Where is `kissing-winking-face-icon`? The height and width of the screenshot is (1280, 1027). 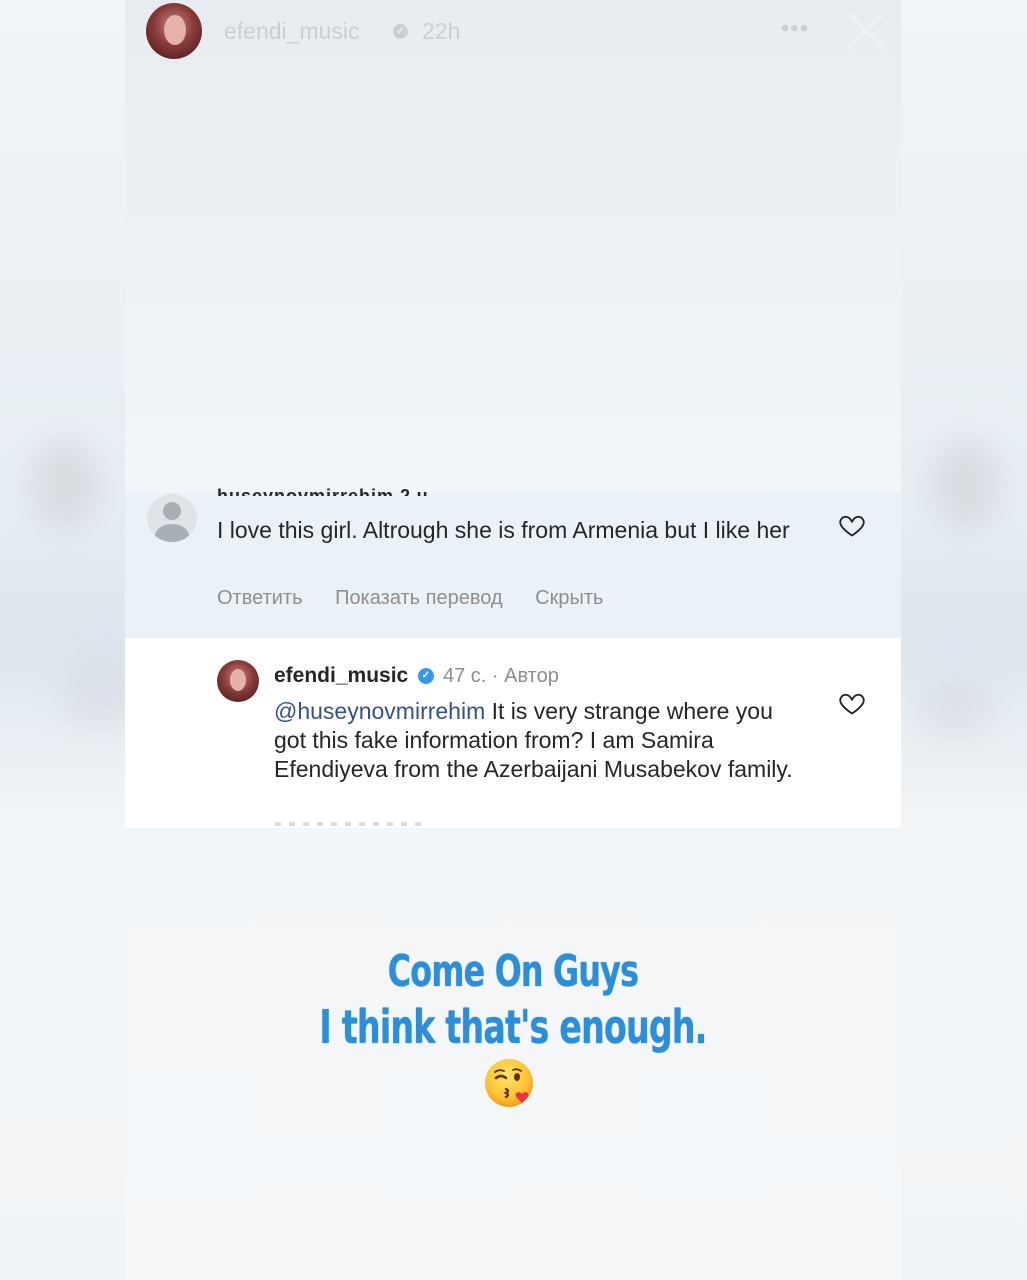
kissing-winking-face-icon is located at coordinates (509, 1083).